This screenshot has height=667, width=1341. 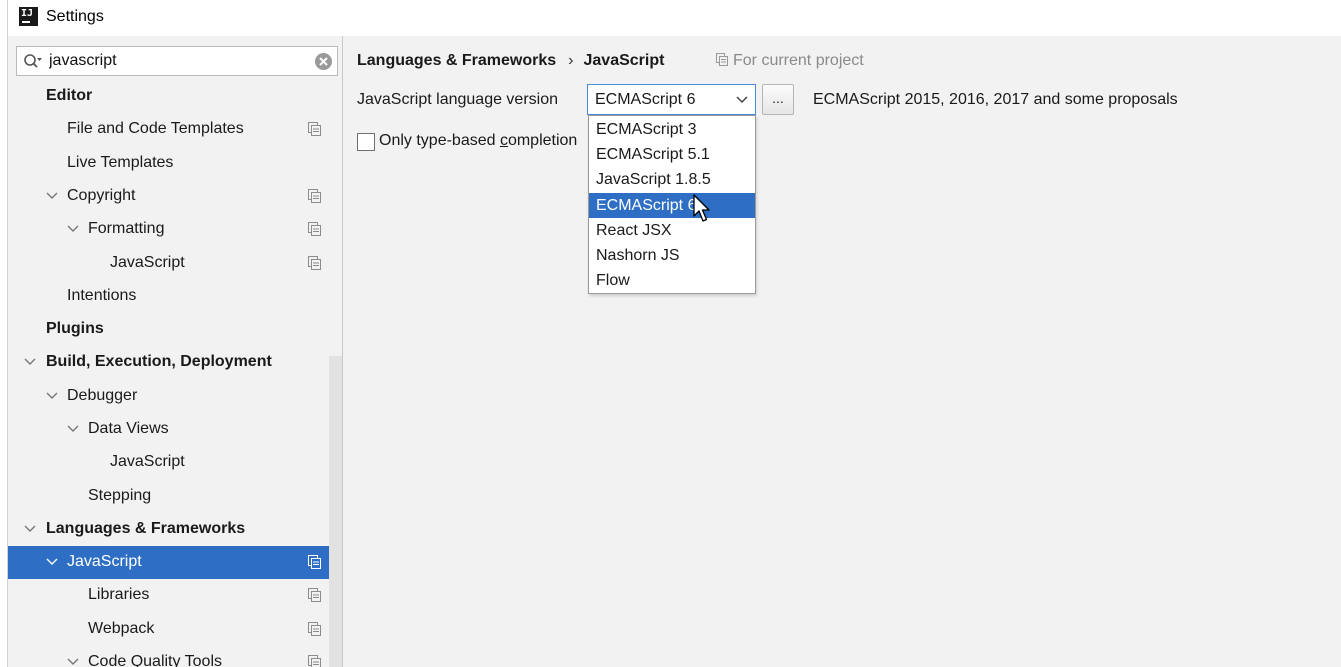 I want to click on sidebar-item-label: Stepping, so click(x=120, y=495).